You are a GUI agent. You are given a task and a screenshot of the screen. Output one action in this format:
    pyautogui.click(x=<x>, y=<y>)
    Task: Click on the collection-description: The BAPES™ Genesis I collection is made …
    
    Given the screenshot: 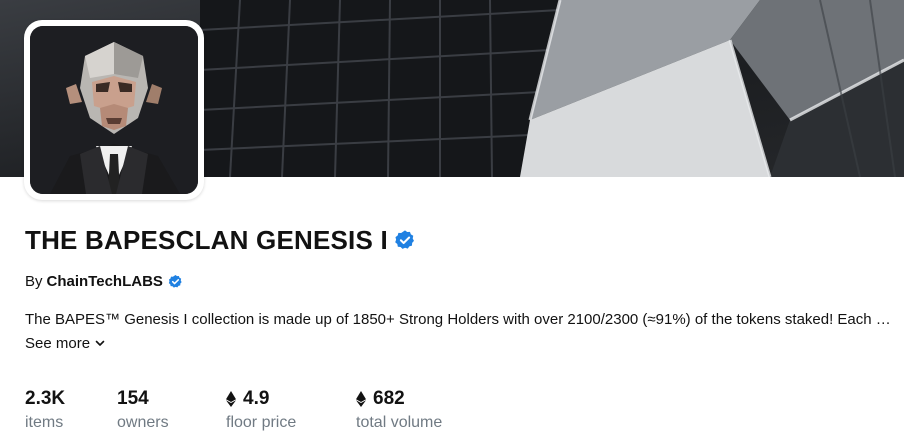 What is the action you would take?
    pyautogui.click(x=461, y=319)
    